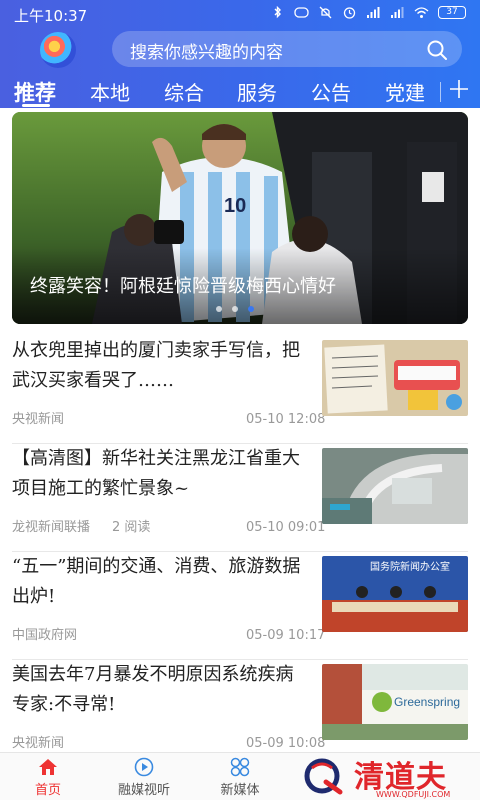  I want to click on news-read-count: 2 阅读, so click(131, 527).